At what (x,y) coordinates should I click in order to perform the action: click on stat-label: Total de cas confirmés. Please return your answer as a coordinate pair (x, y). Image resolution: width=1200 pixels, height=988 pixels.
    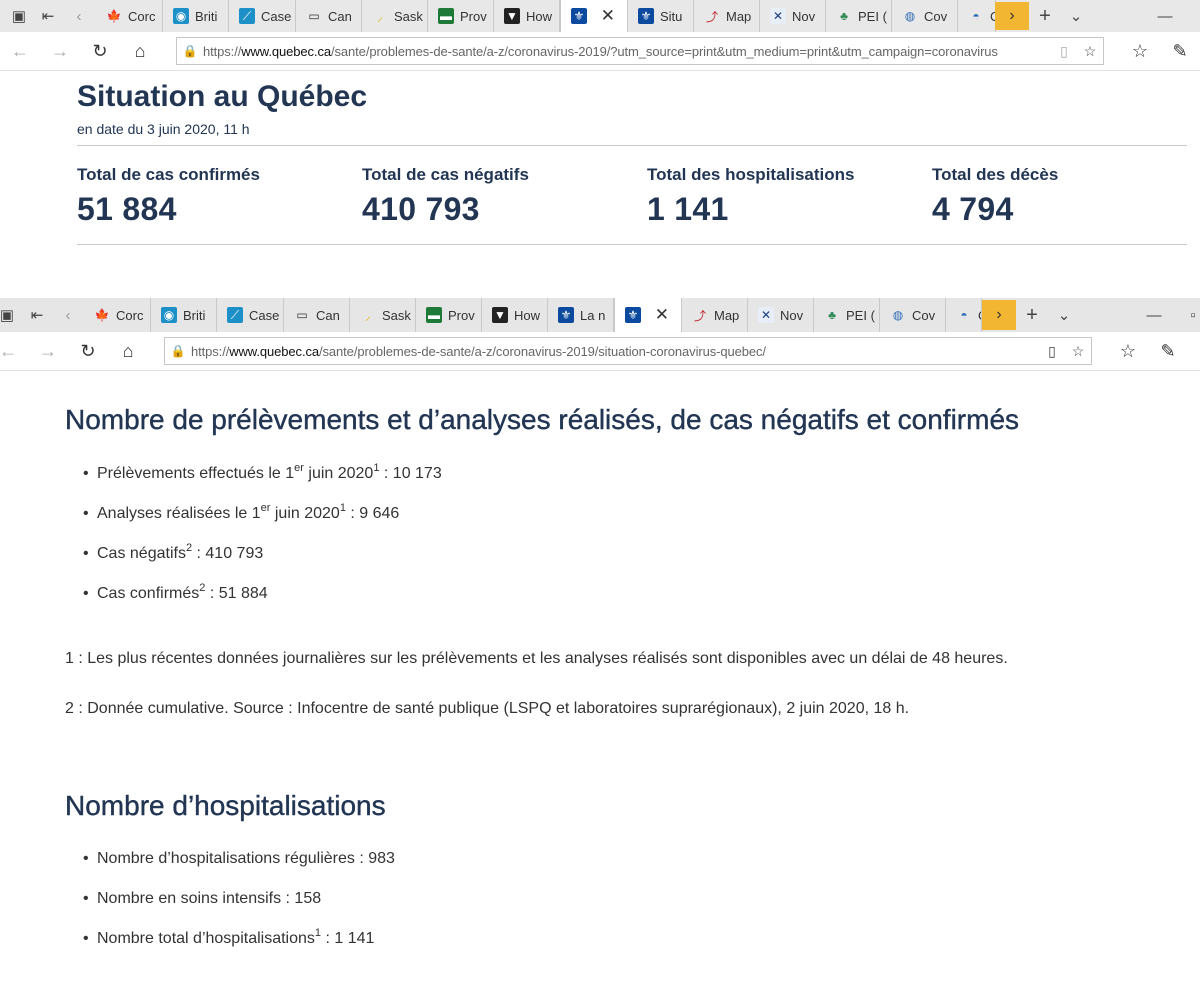
    Looking at the image, I should click on (168, 174).